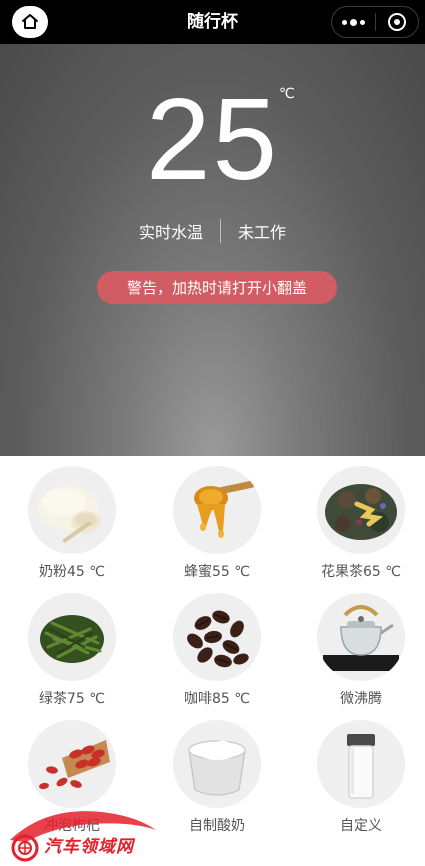 The width and height of the screenshot is (425, 866). I want to click on mode-label: 蜂蜜55 ℃, so click(217, 572).